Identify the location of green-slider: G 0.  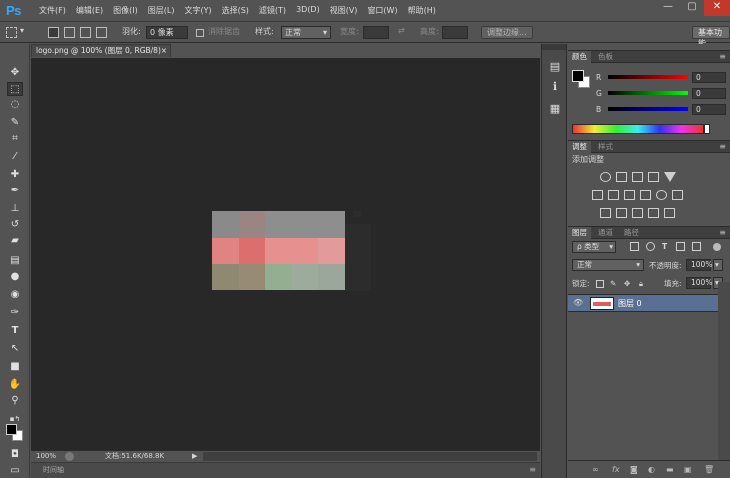
(662, 94).